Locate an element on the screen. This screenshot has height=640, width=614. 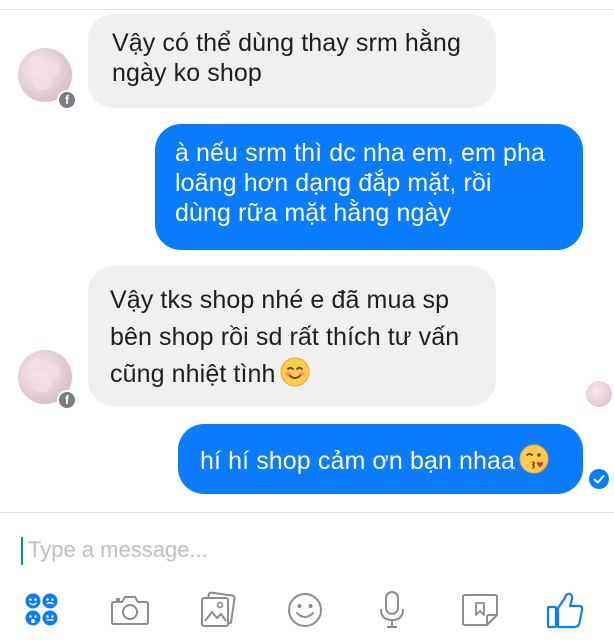
top-divider is located at coordinates (307, 5).